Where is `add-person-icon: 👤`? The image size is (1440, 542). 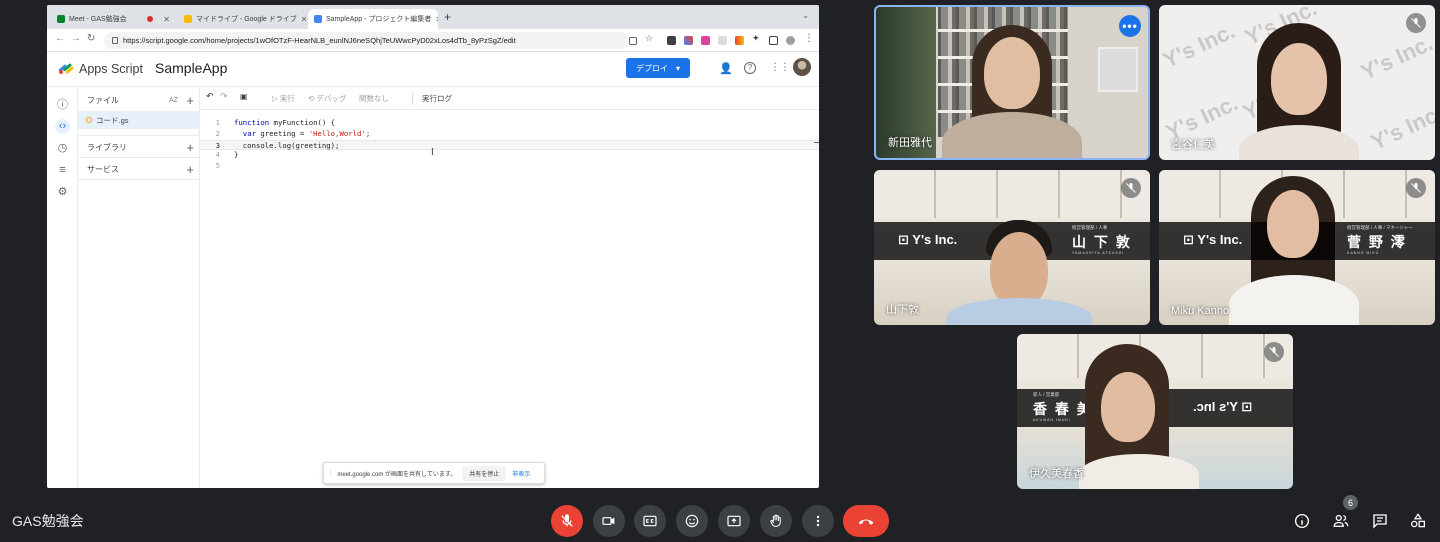 add-person-icon: 👤 is located at coordinates (726, 68).